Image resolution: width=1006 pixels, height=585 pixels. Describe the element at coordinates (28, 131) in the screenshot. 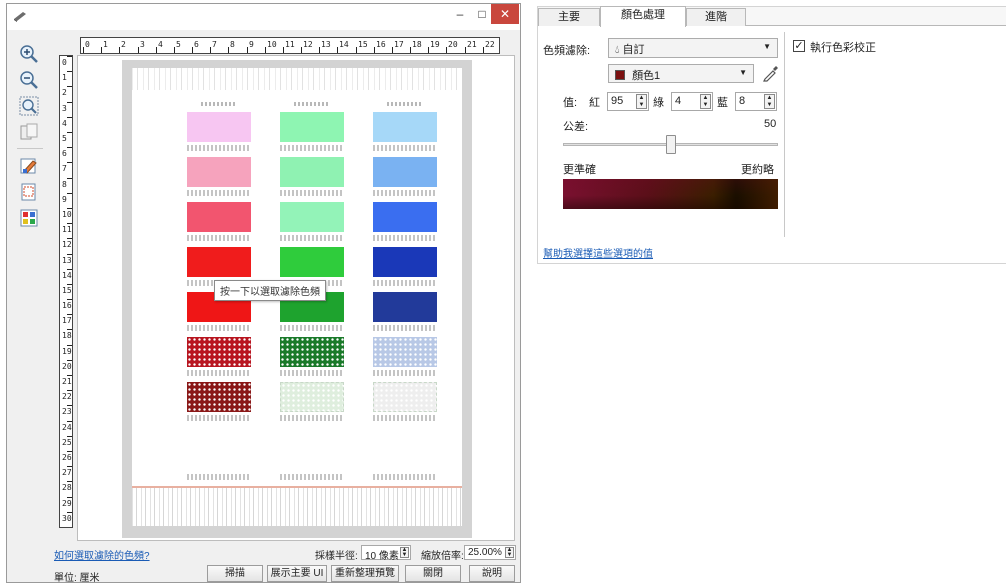

I see `page-fit-button` at that location.